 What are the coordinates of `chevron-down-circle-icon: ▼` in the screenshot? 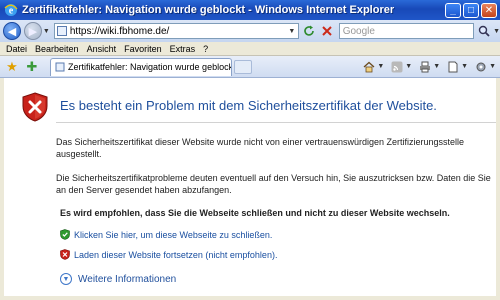 It's located at (66, 279).